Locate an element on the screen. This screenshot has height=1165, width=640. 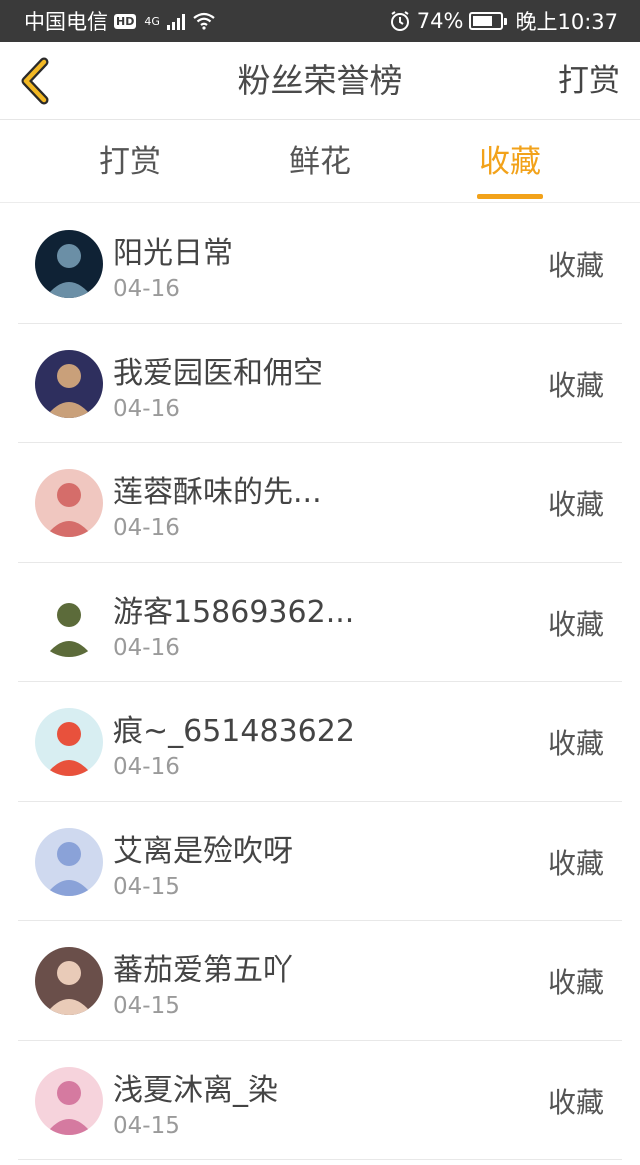
list-item: 莲蓉酥味的先... 04-16 收藏 is located at coordinates (320, 503).